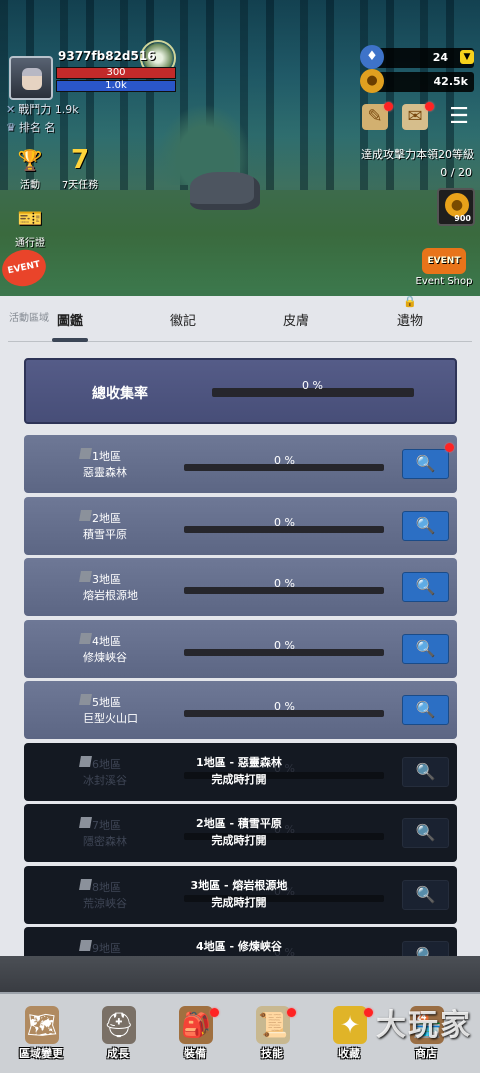  I want to click on seven-day-quest-button: 7 7天任務, so click(80, 168).